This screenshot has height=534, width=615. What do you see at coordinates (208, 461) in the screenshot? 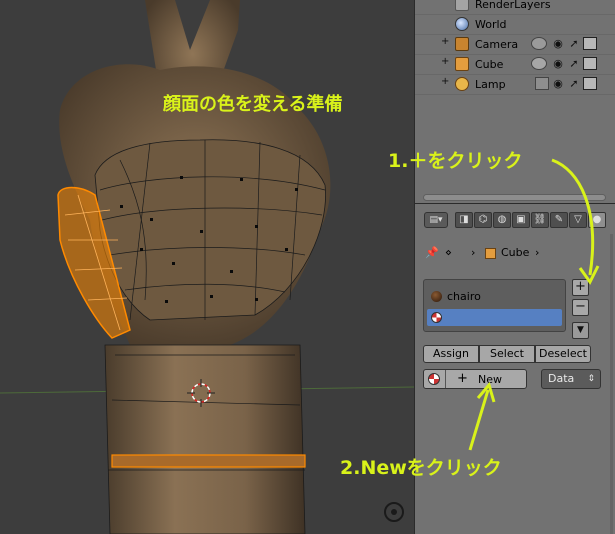
I see `selected-collar-edge` at bounding box center [208, 461].